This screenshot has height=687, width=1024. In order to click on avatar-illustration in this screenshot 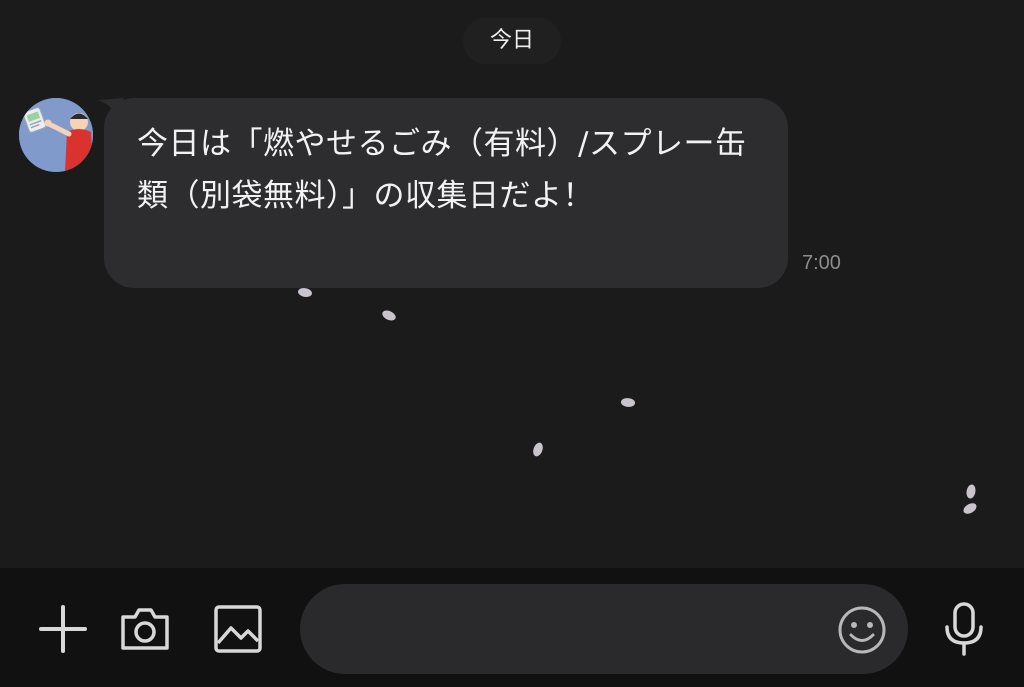, I will do `click(56, 135)`.